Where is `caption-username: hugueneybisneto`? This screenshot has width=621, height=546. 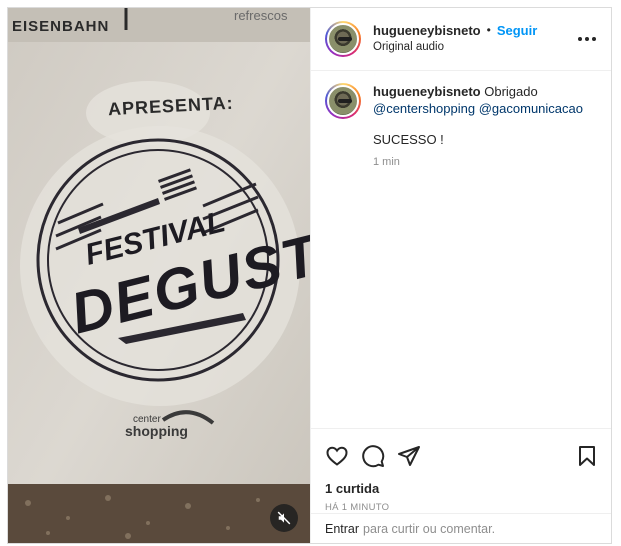 caption-username: hugueneybisneto is located at coordinates (427, 91).